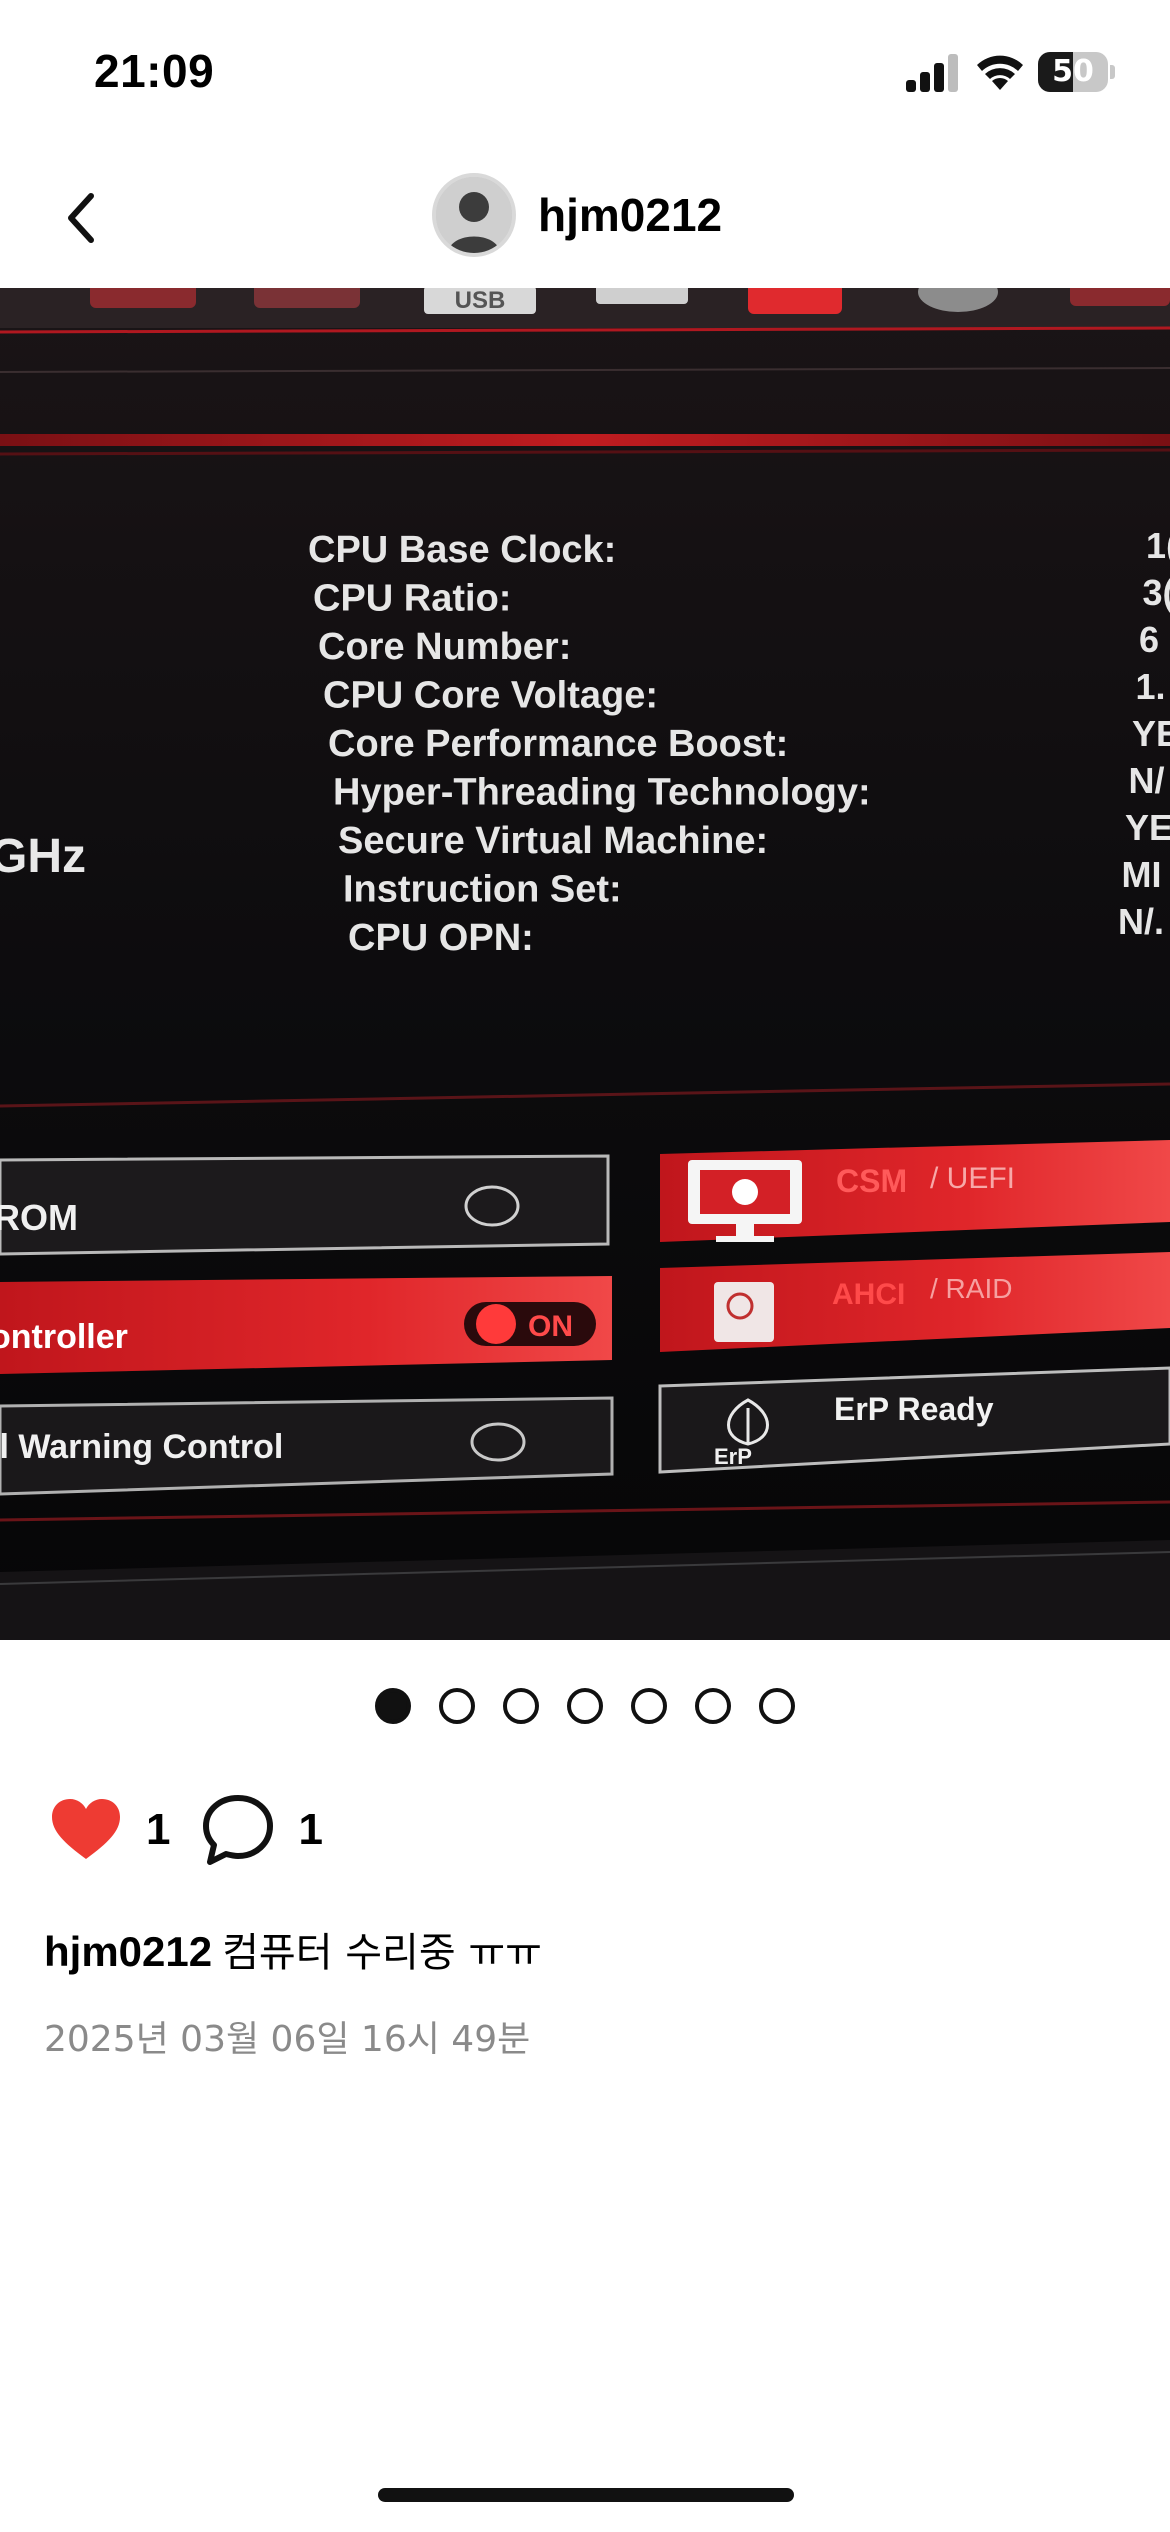  I want to click on ghz-text: GHz, so click(43, 856).